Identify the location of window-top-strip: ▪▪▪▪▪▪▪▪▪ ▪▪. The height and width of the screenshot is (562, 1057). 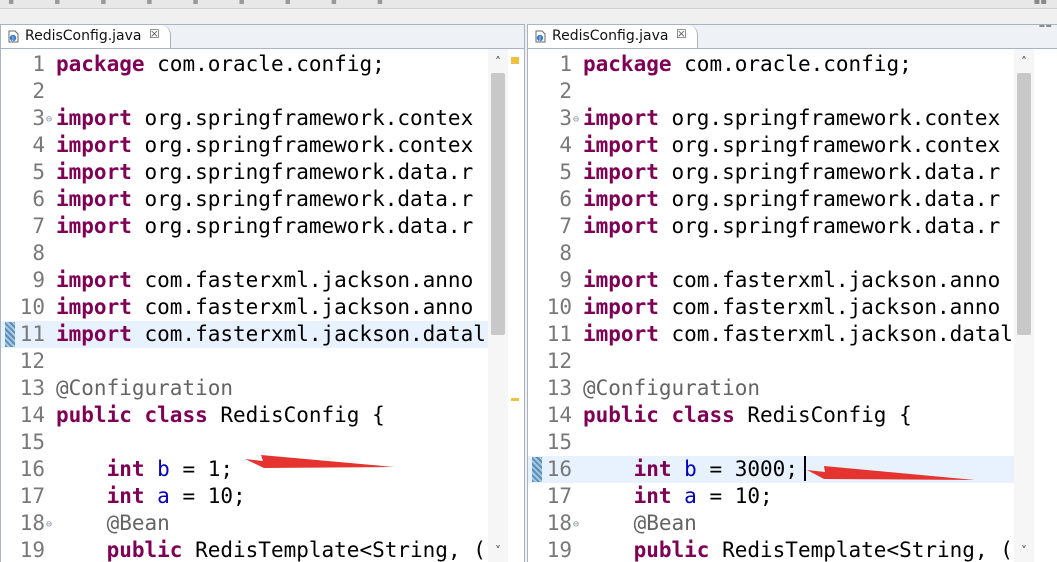
(528, 4).